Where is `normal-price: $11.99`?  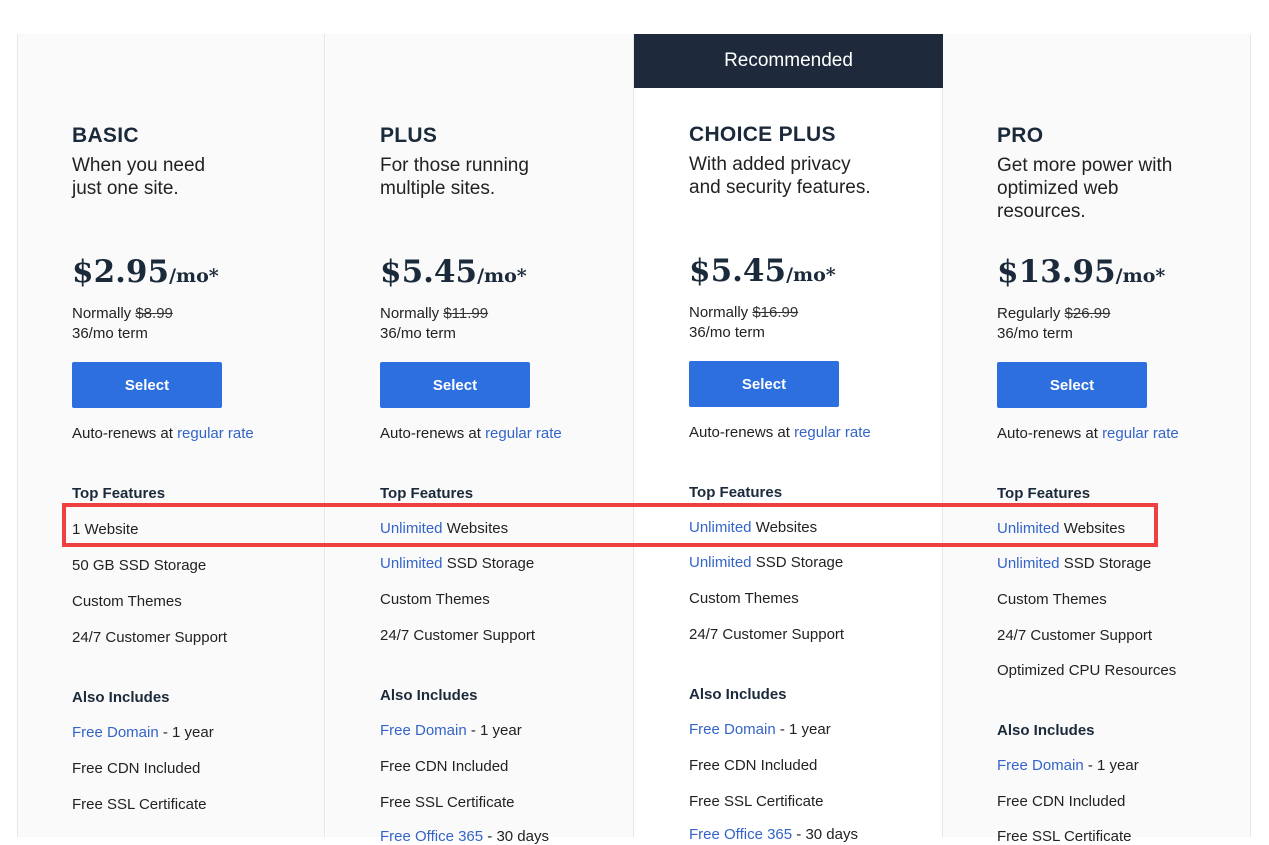 normal-price: $11.99 is located at coordinates (466, 313).